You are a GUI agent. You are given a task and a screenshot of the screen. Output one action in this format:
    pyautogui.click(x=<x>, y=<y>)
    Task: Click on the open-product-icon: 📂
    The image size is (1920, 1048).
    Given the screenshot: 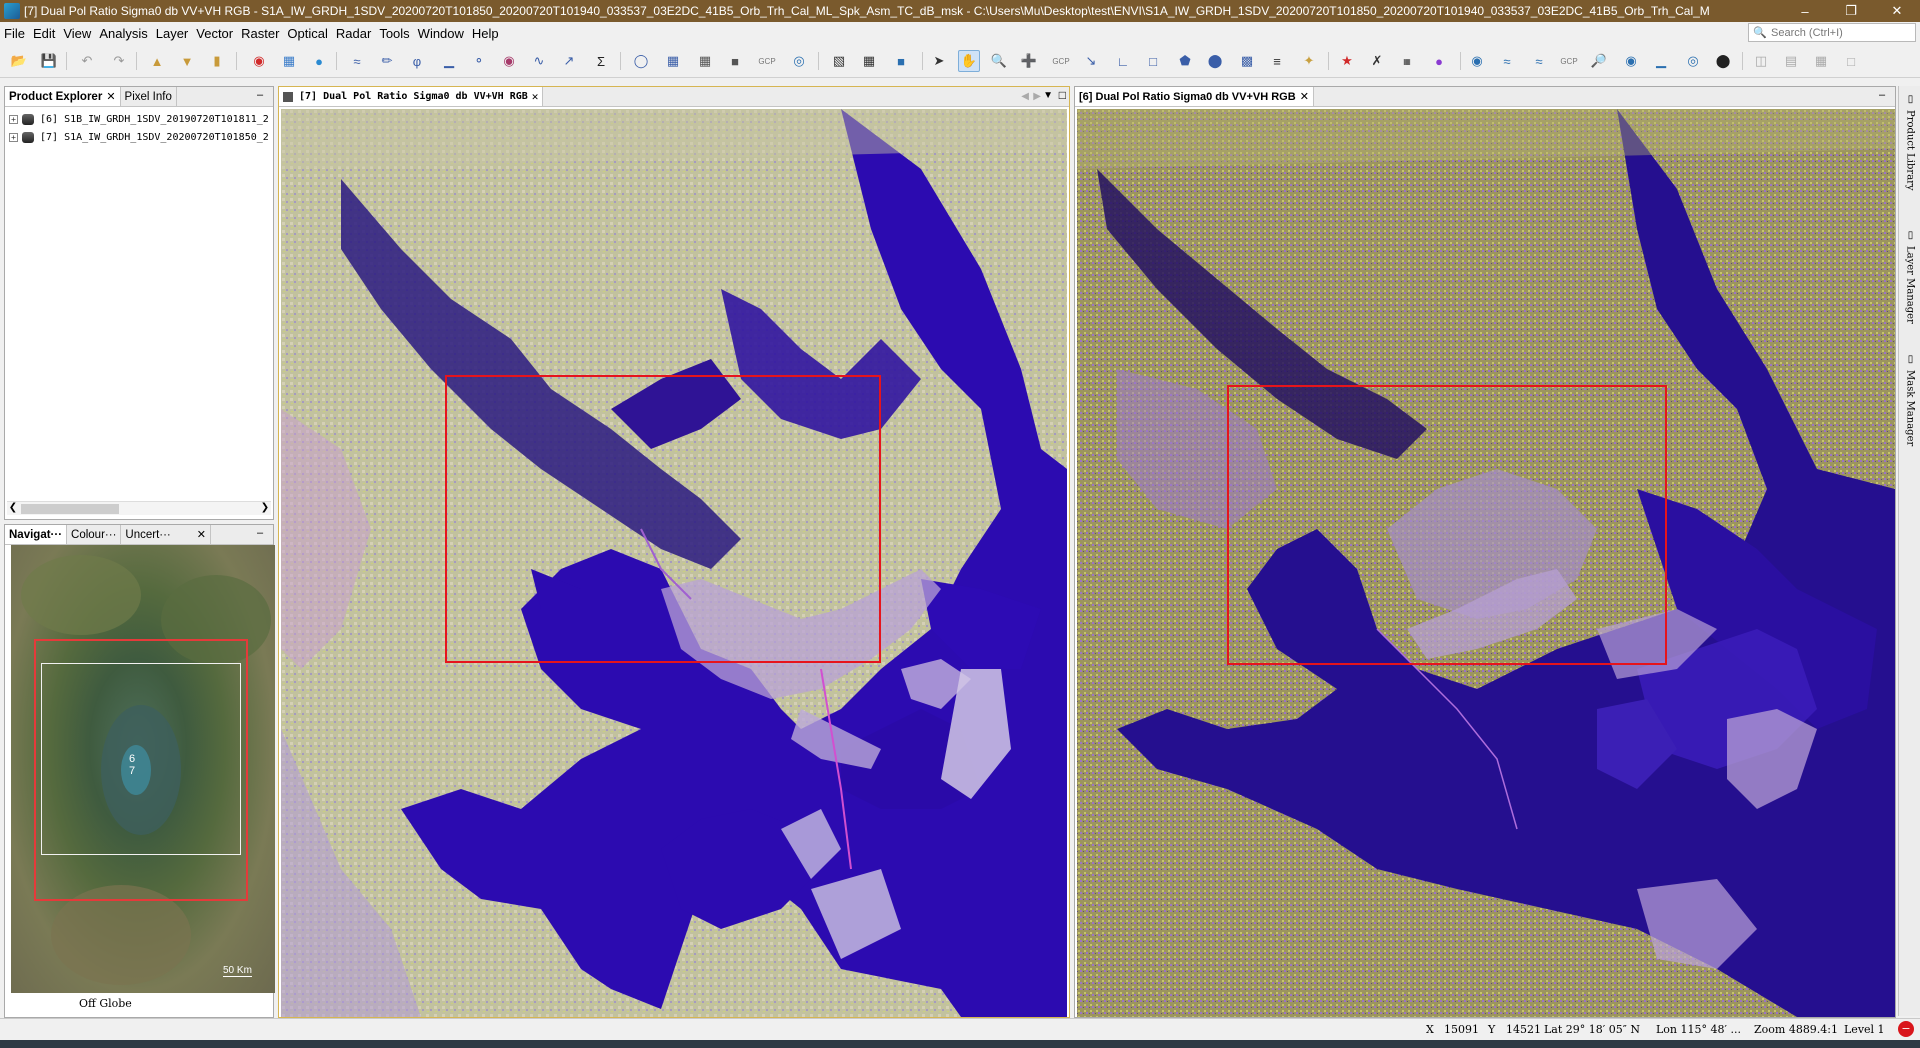 What is the action you would take?
    pyautogui.click(x=19, y=61)
    